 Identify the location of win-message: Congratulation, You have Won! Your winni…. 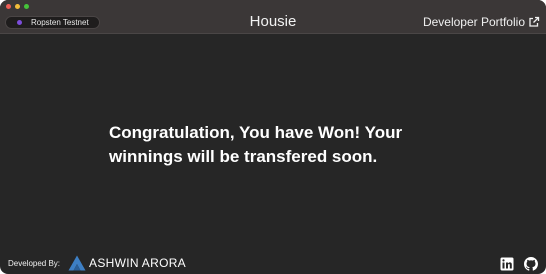
(256, 144).